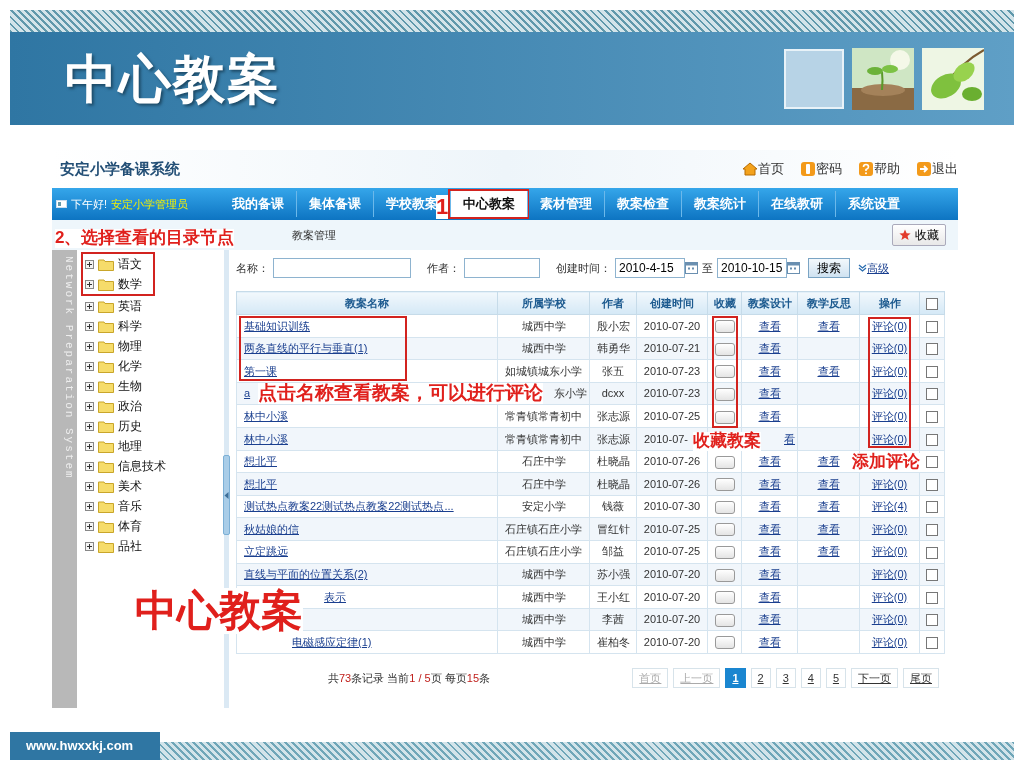 The image size is (1024, 768). I want to click on tree-item: 历史, so click(125, 426).